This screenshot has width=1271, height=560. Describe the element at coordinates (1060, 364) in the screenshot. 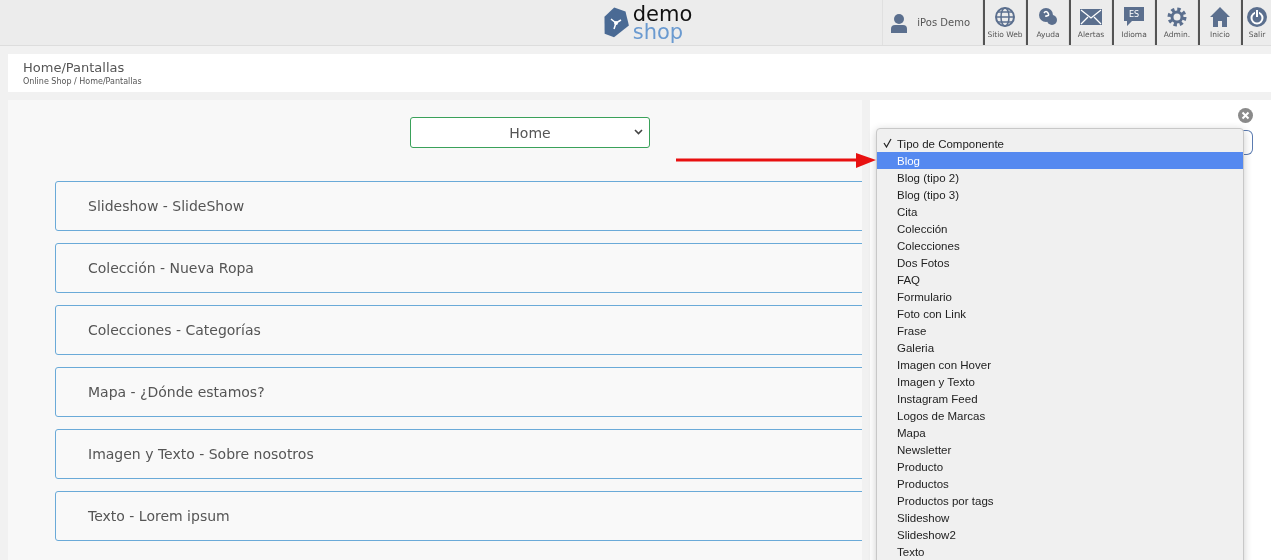

I see `menu-option: Imagen con Hover` at that location.